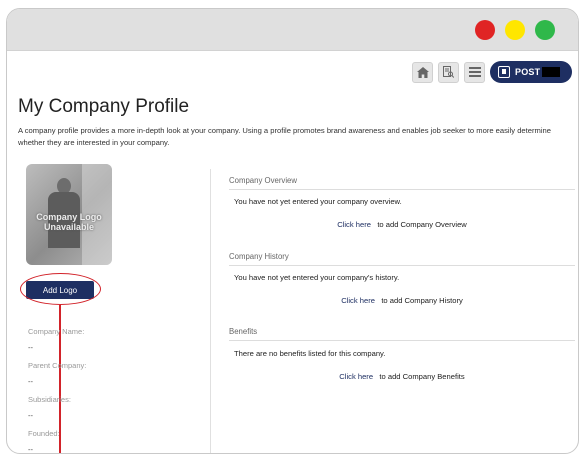 This screenshot has height=454, width=579. What do you see at coordinates (49, 399) in the screenshot?
I see `subsidiaries-label: Subsidiaries:` at bounding box center [49, 399].